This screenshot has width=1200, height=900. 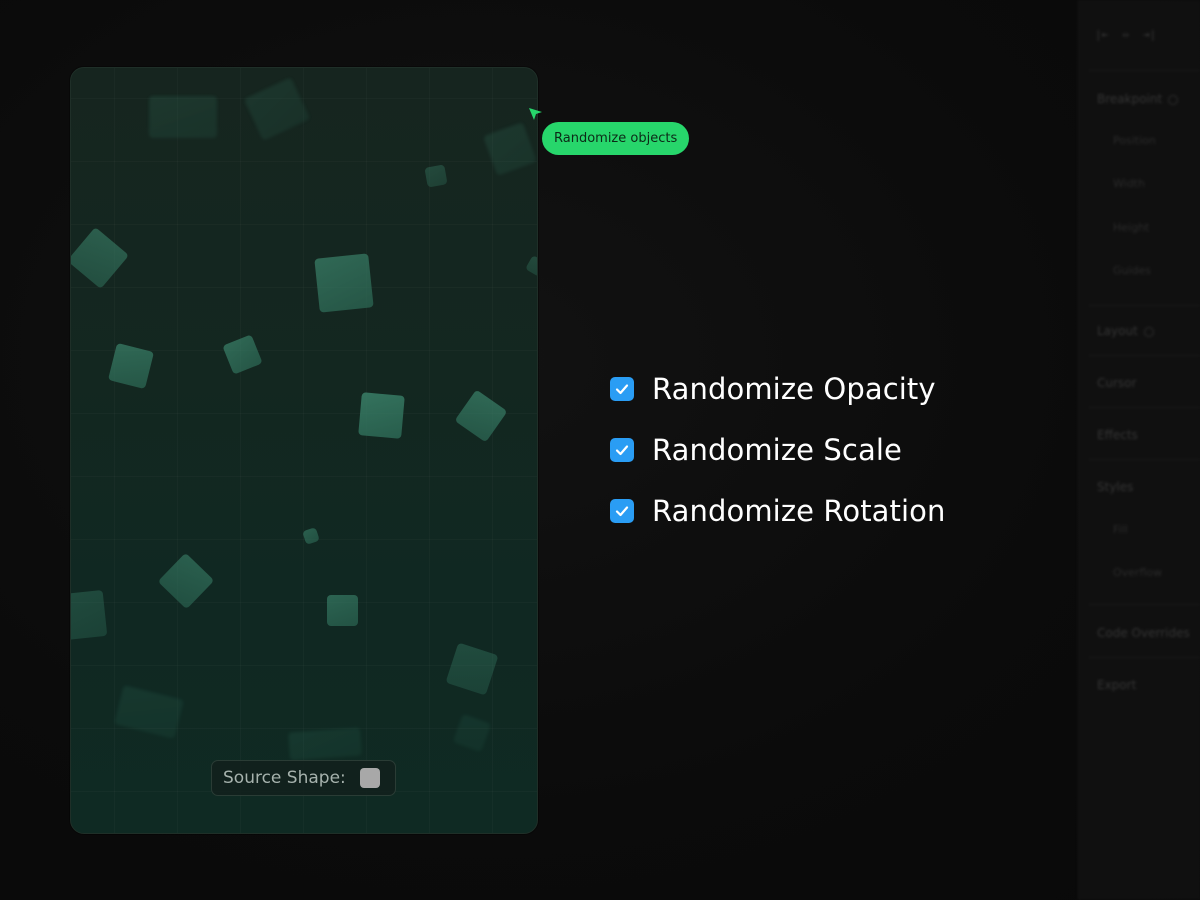 I want to click on panel-section-cursor: Cursor, so click(x=1116, y=383).